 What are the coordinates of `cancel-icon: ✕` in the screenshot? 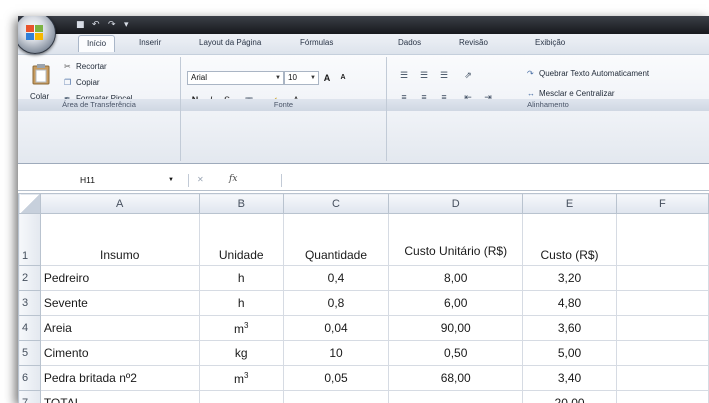 It's located at (200, 179).